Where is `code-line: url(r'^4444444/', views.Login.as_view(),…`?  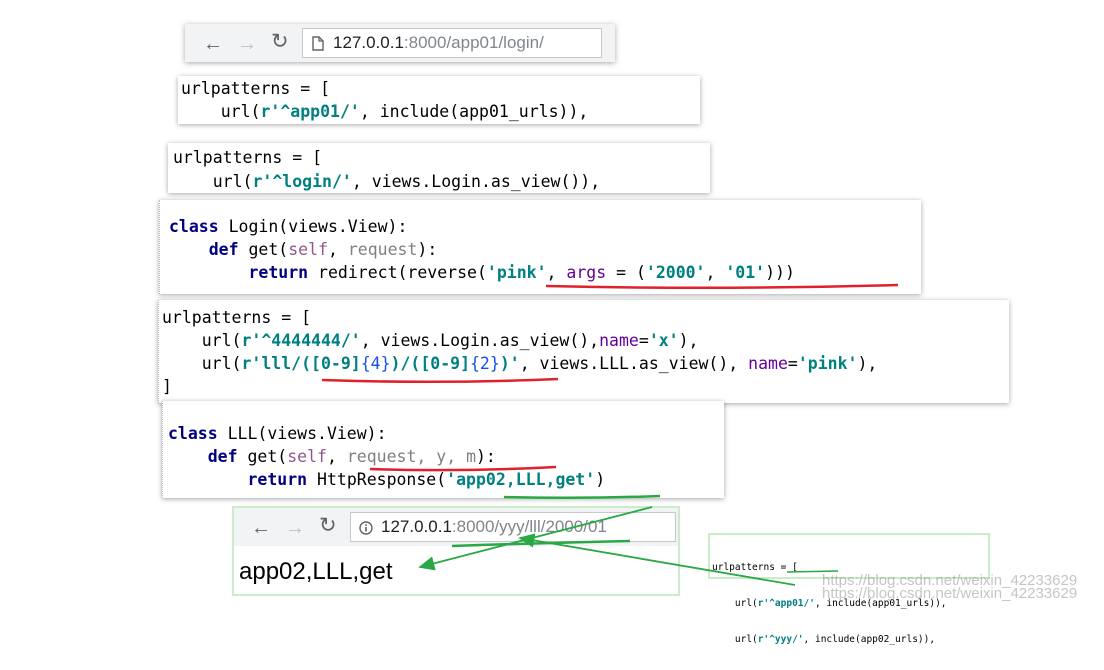 code-line: url(r'^4444444/', views.Login.as_view(),… is located at coordinates (430, 340).